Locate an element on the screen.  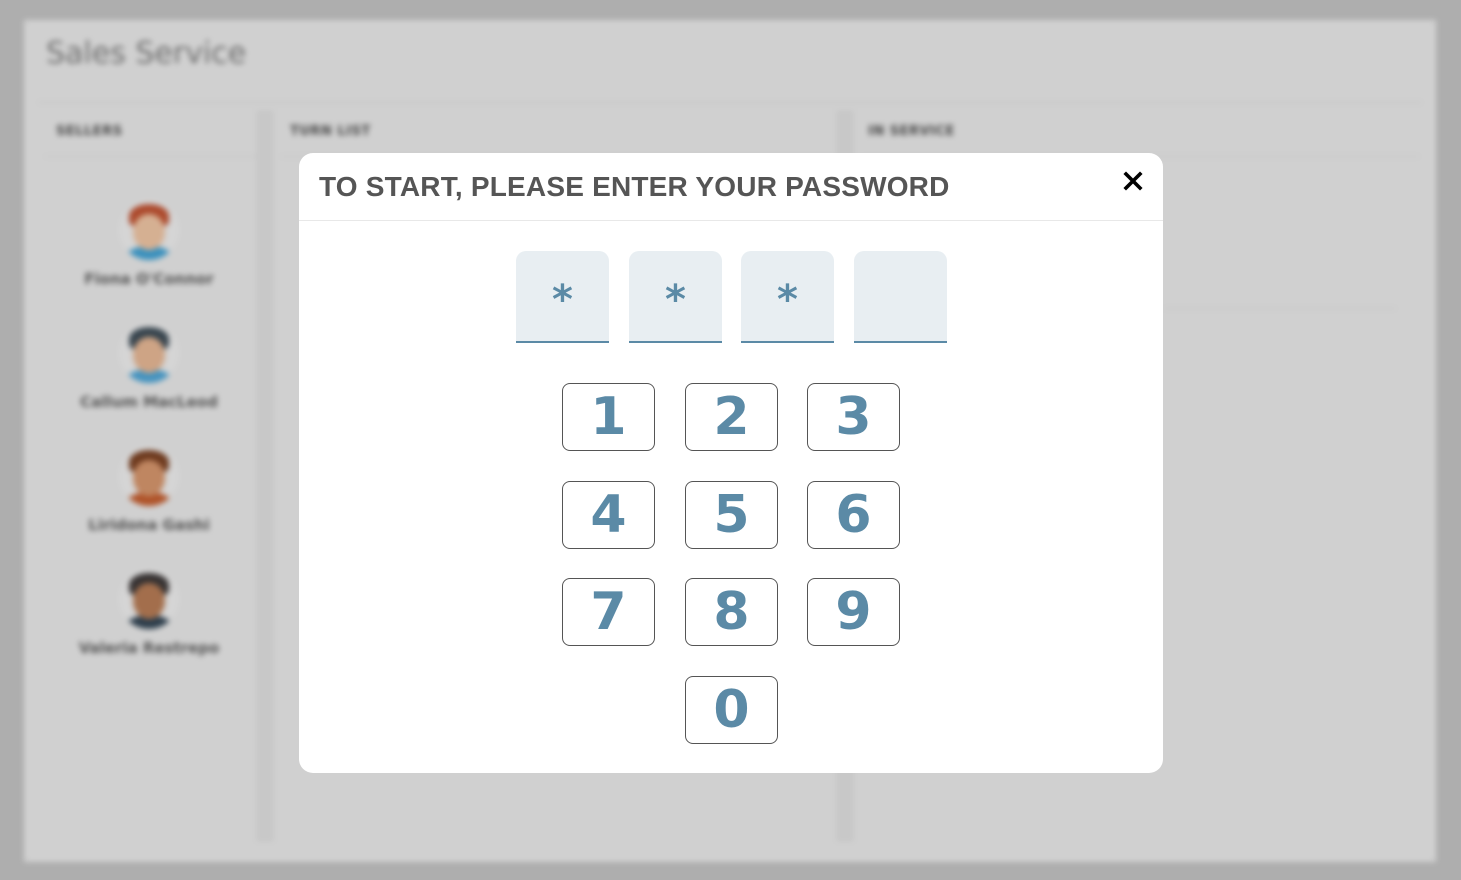
close-button is located at coordinates (1133, 181).